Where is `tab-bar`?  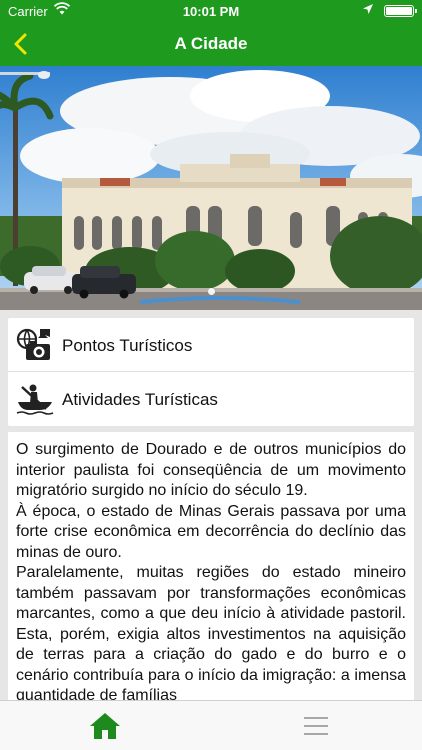
tab-bar is located at coordinates (211, 725).